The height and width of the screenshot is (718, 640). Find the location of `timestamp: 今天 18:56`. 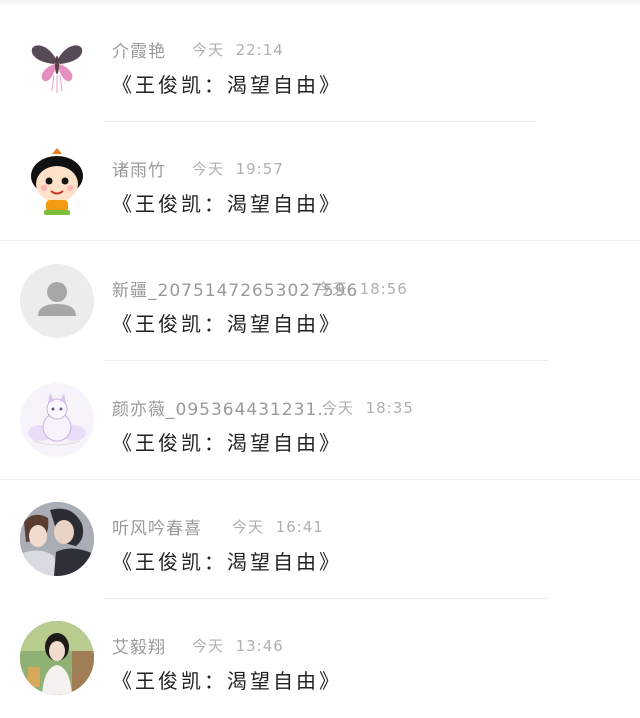

timestamp: 今天 18:56 is located at coordinates (362, 288).